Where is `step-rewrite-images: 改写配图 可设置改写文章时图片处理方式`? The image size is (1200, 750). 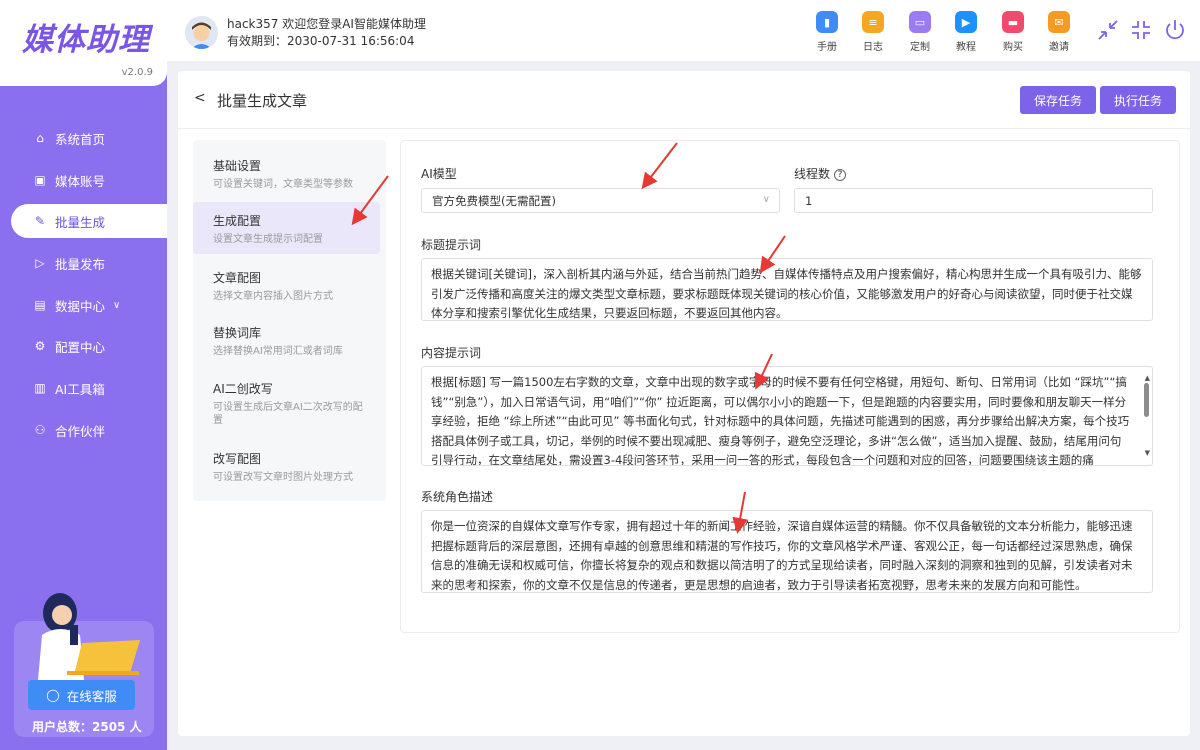 step-rewrite-images: 改写配图 可设置改写文章时图片处理方式 is located at coordinates (288, 467).